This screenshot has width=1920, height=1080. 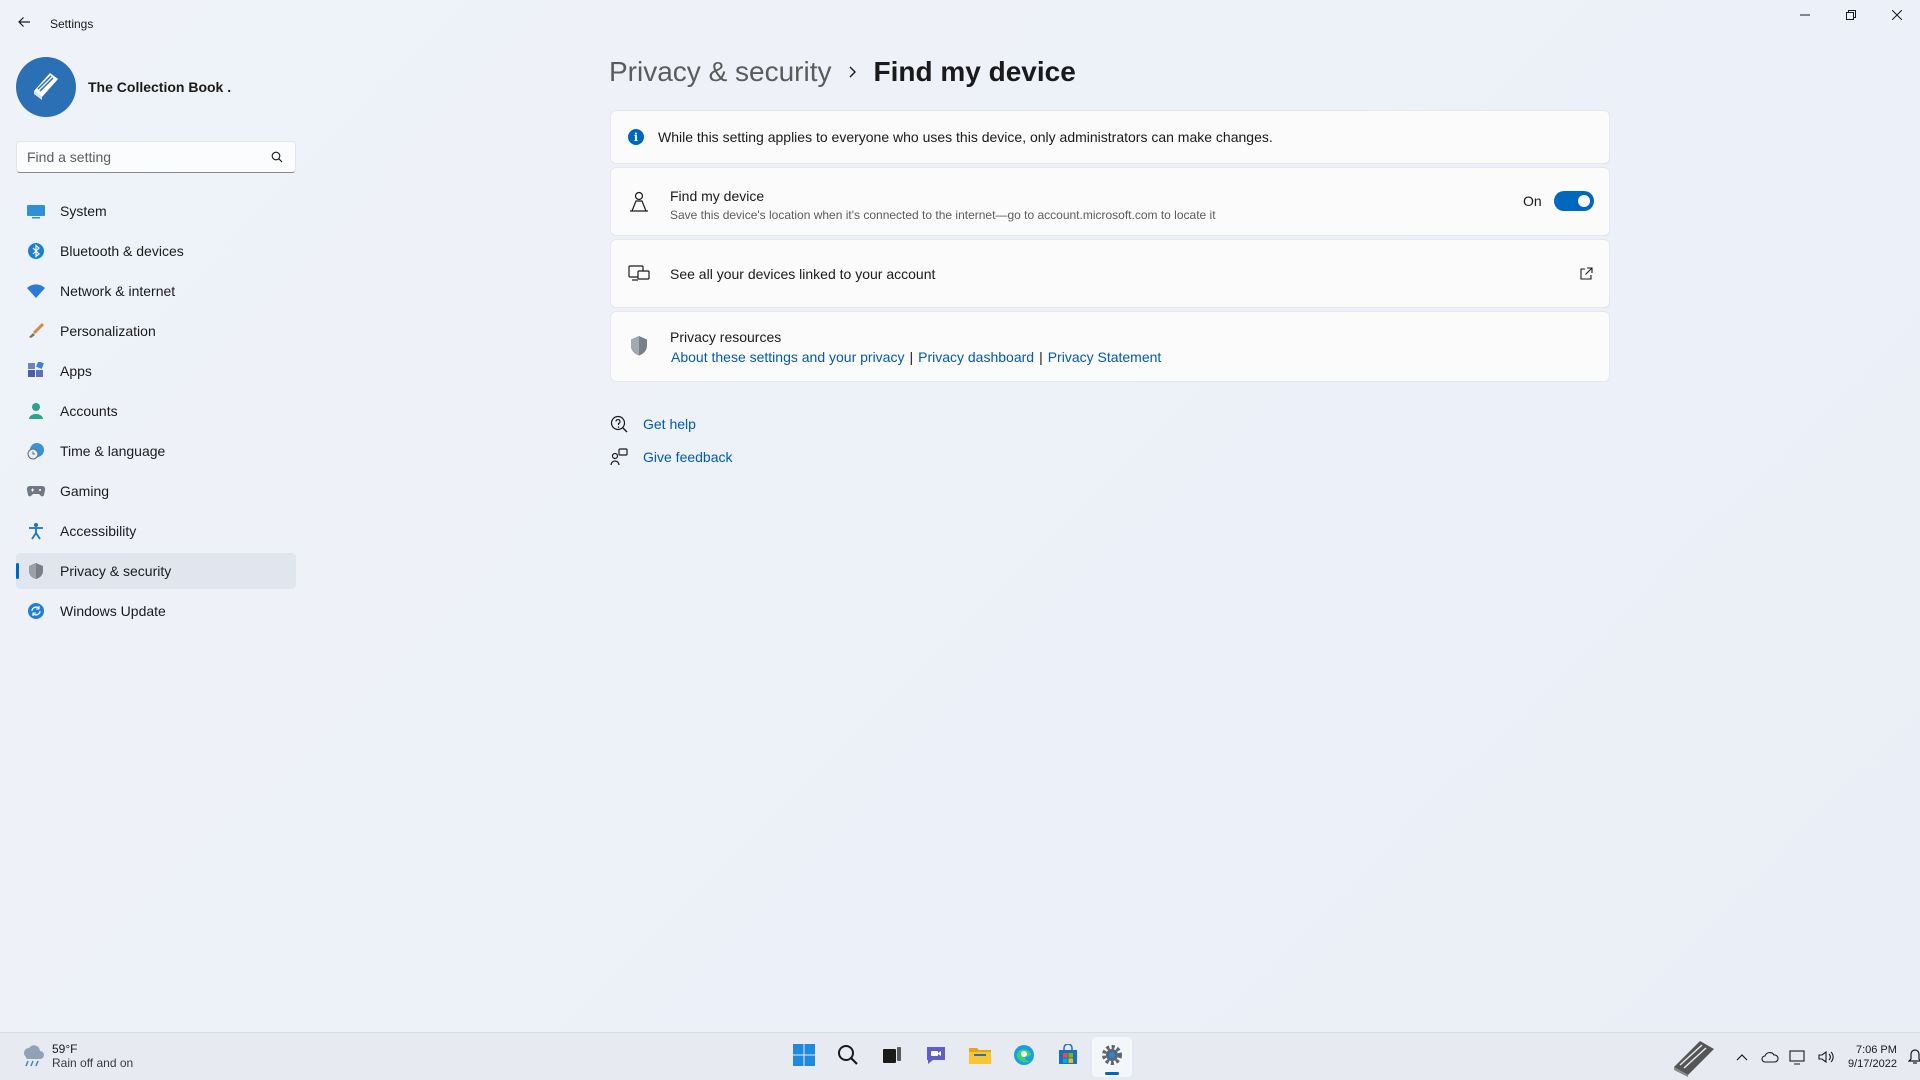 What do you see at coordinates (156, 491) in the screenshot?
I see `sidebar-item-gaming: Gaming` at bounding box center [156, 491].